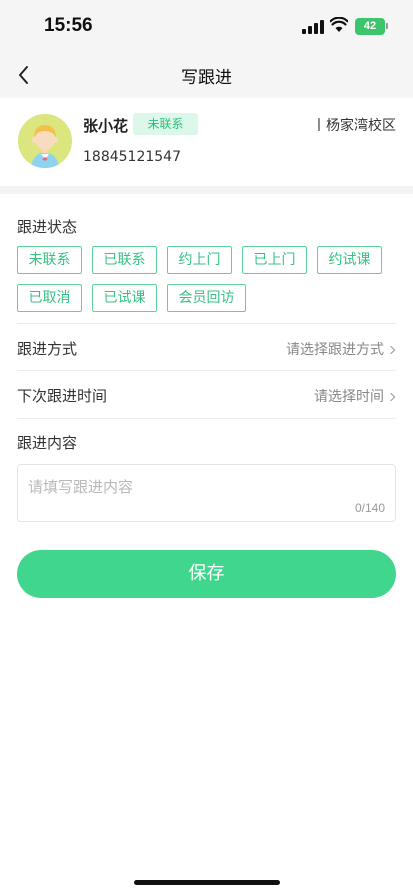 The height and width of the screenshot is (896, 413). What do you see at coordinates (349, 260) in the screenshot?
I see `status-tag-trial-appointed: 约试课` at bounding box center [349, 260].